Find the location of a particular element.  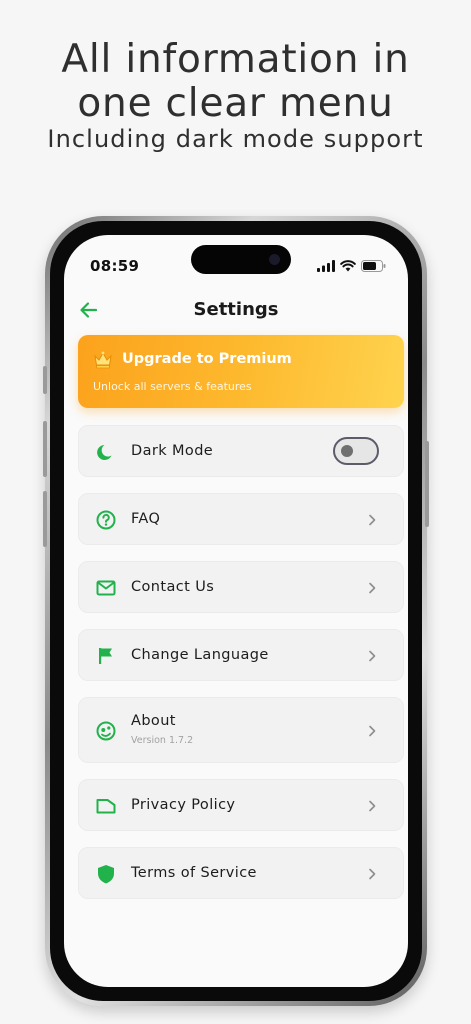

wifi-icon is located at coordinates (348, 266).